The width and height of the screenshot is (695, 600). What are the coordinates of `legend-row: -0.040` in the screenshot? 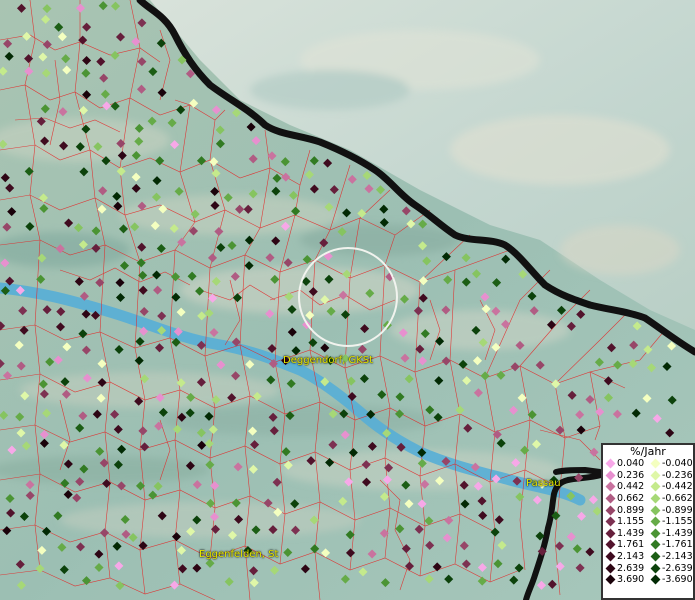 It's located at (670, 464).